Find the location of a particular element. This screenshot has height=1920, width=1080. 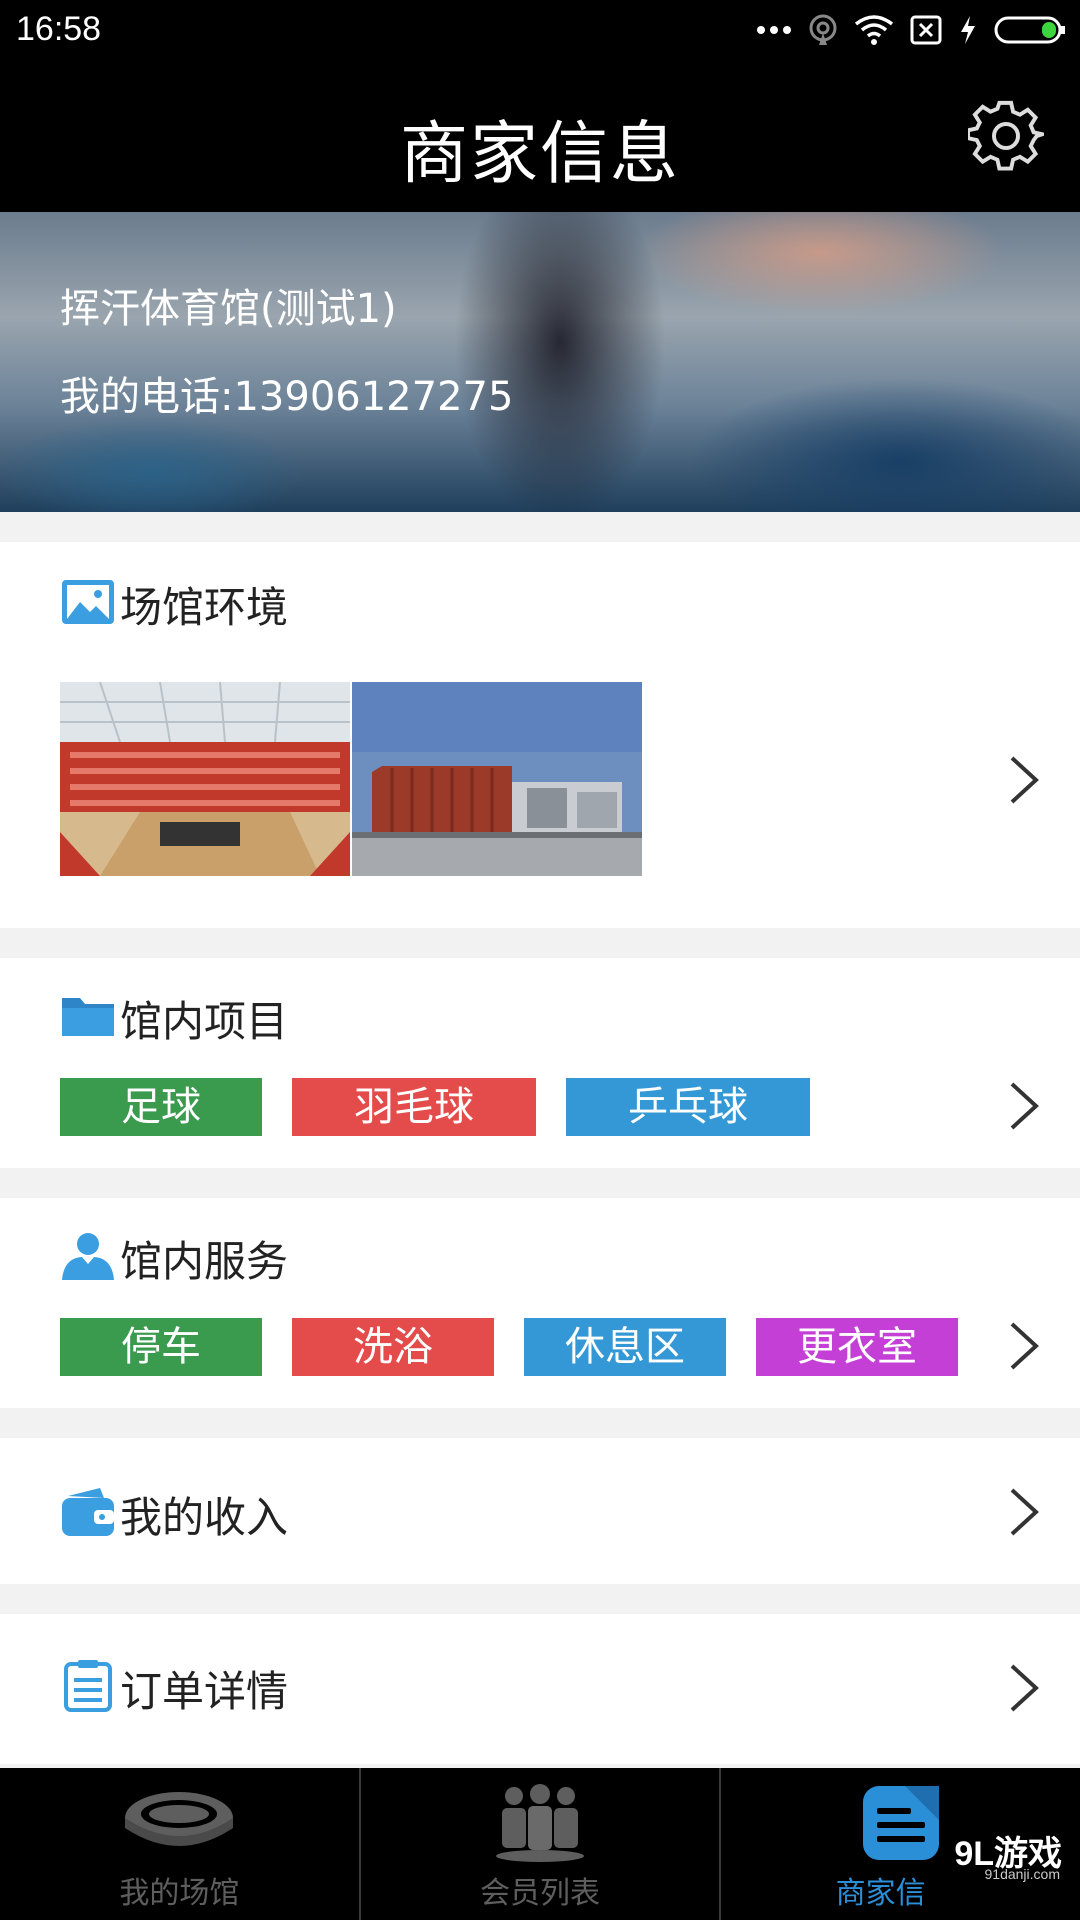

status-time: 16:58 is located at coordinates (59, 29).